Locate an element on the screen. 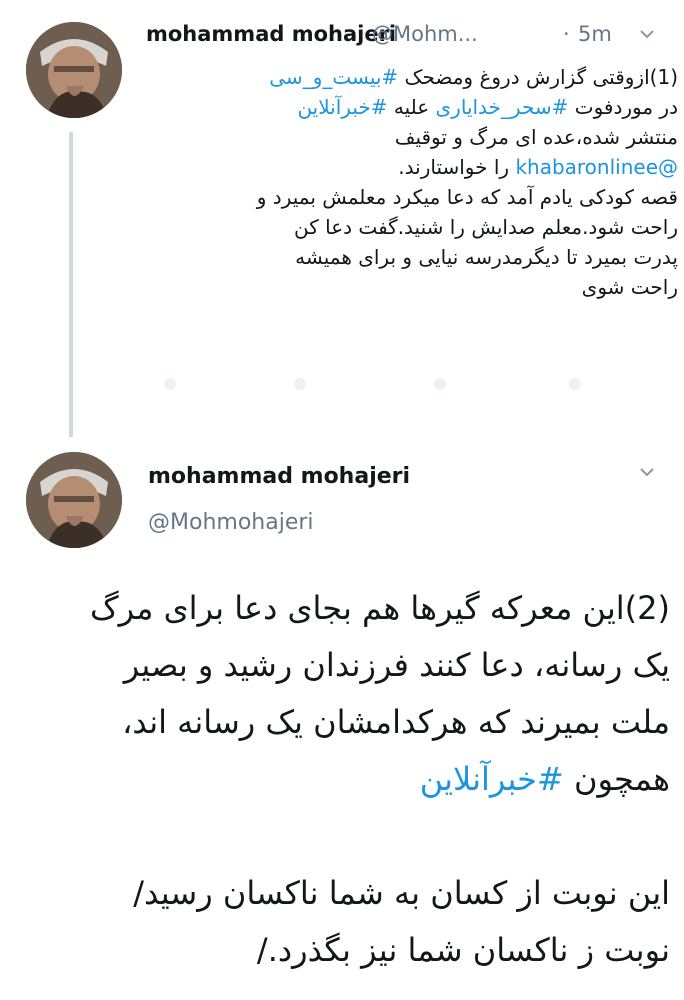 This screenshot has width=684, height=1000. user-handle-2: @Mohmohajeri is located at coordinates (231, 522).